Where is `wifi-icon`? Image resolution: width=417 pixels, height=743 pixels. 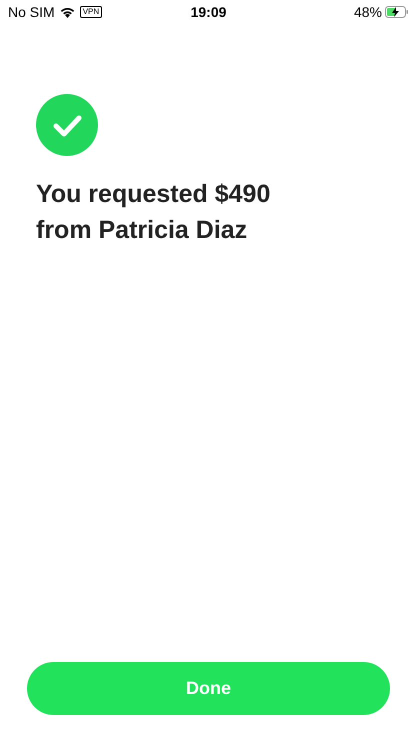
wifi-icon is located at coordinates (67, 12).